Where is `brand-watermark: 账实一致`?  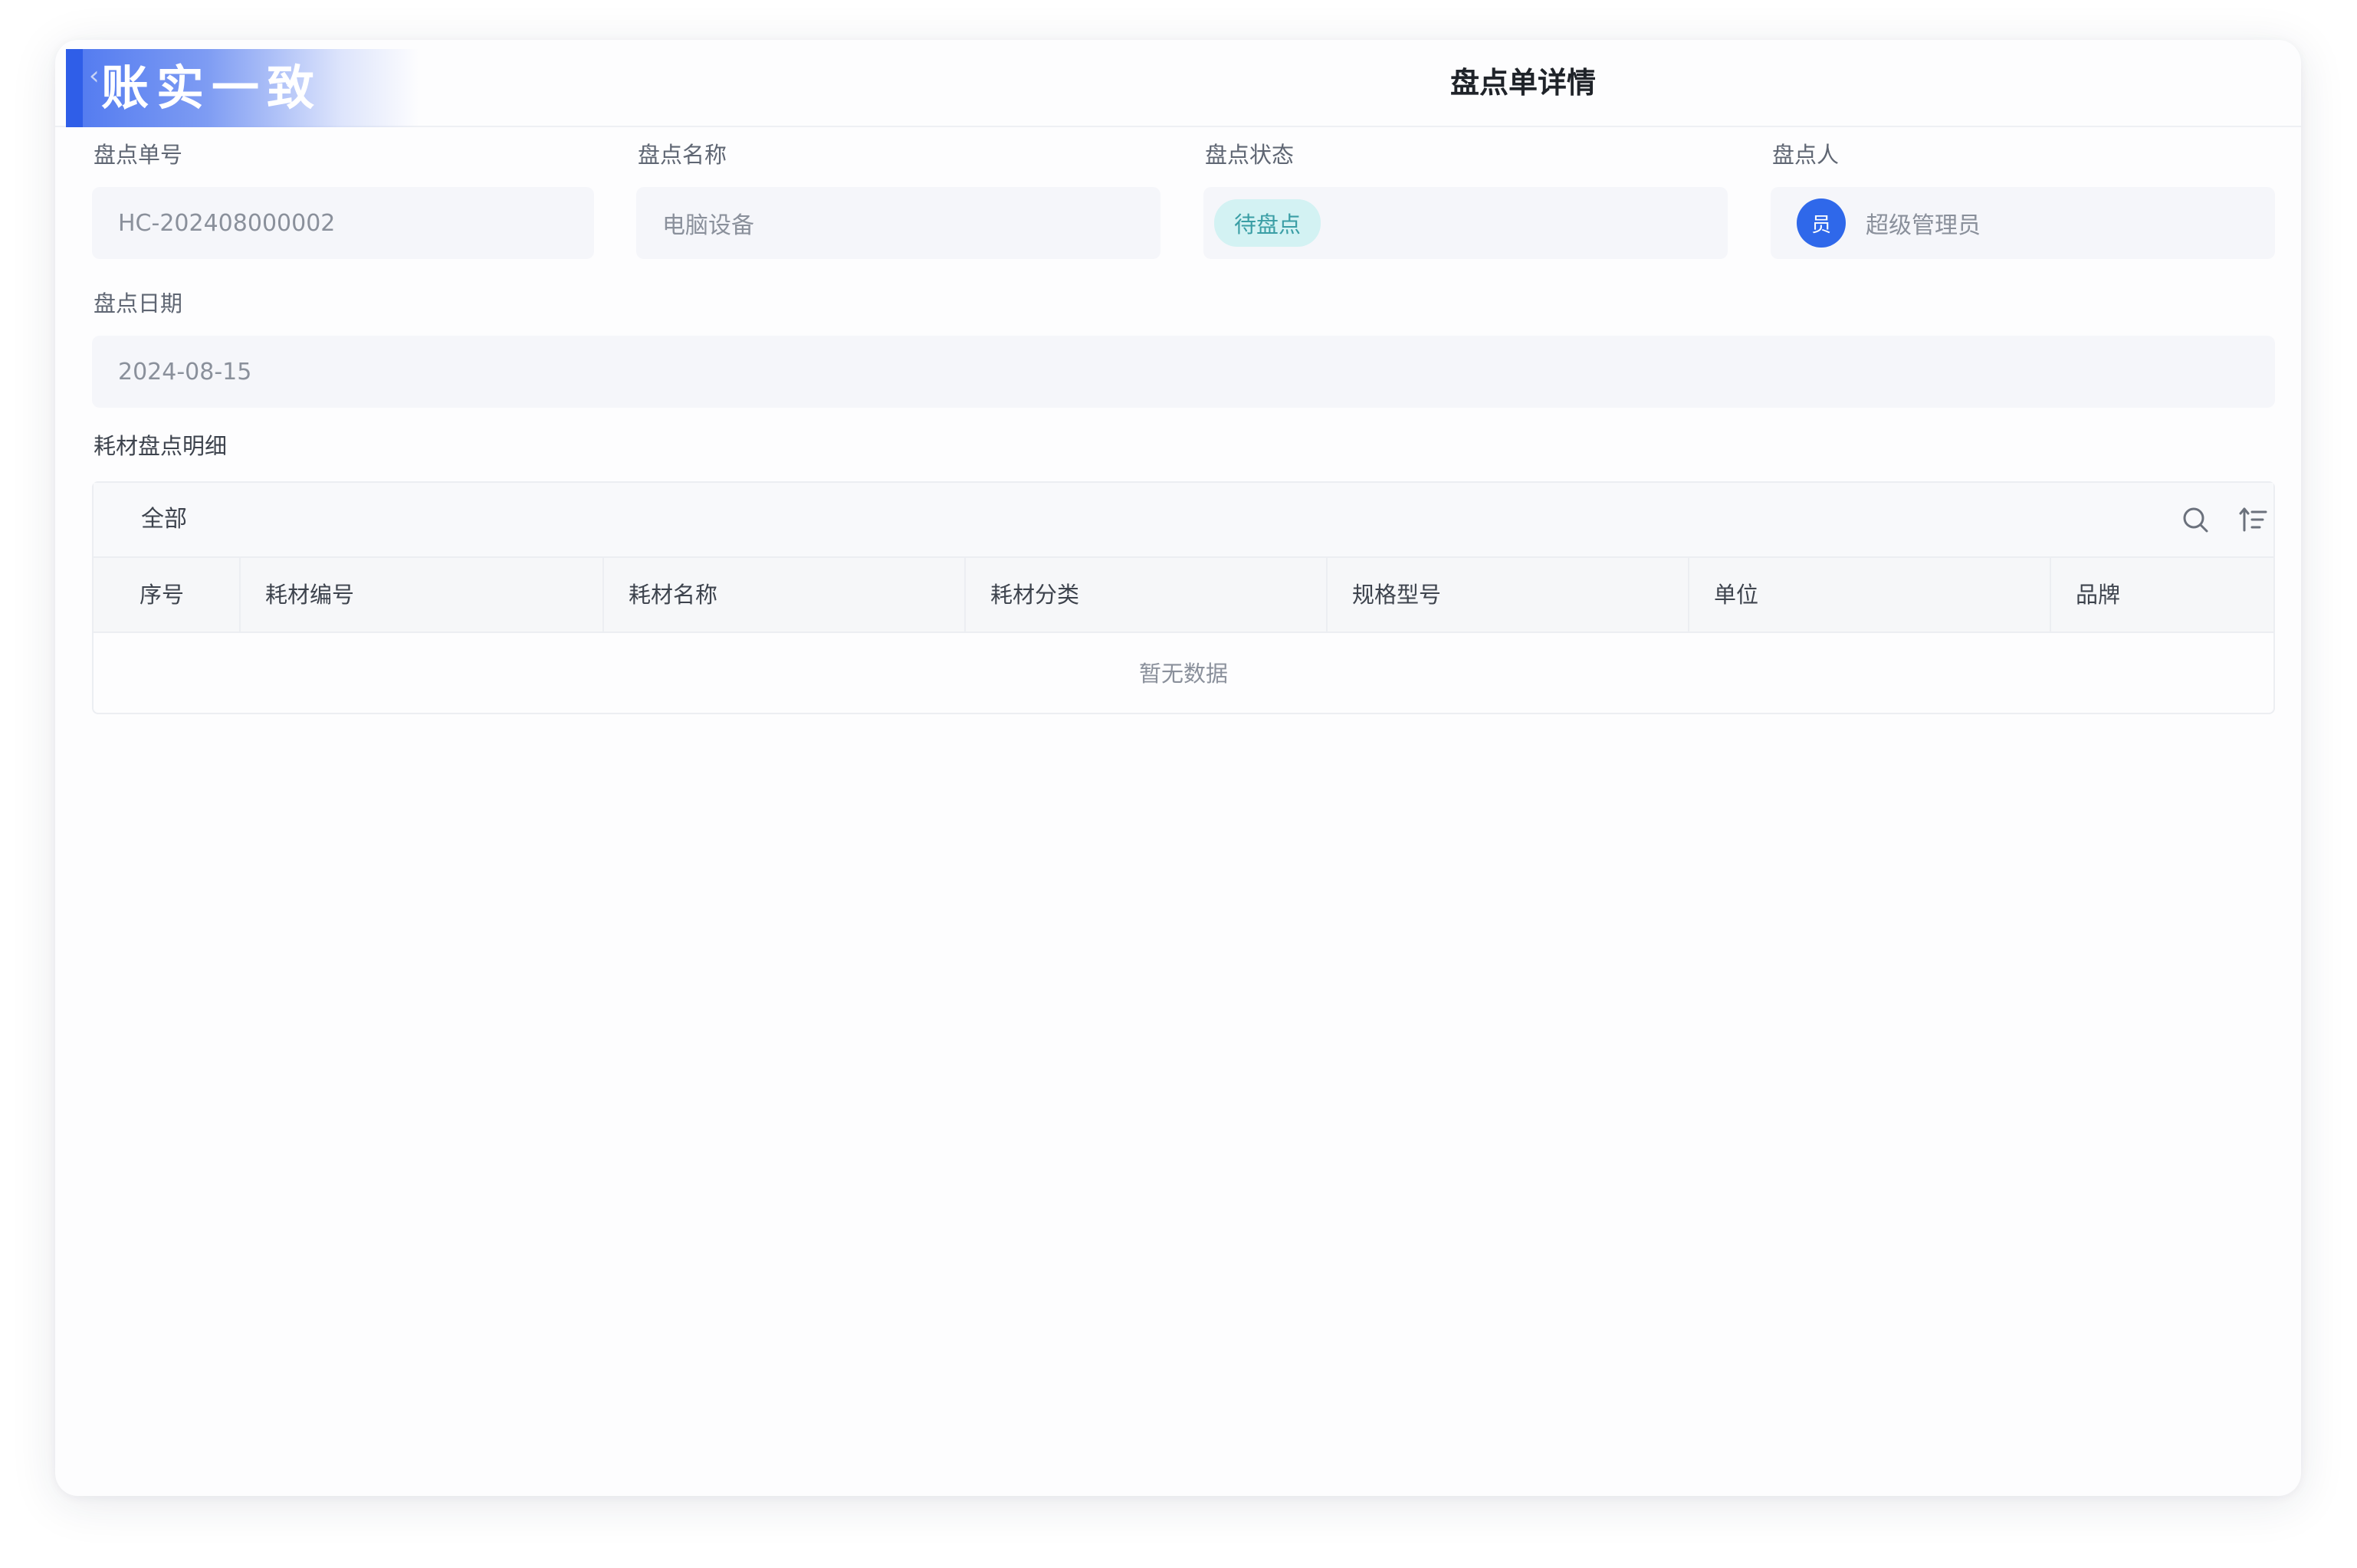 brand-watermark: 账实一致 is located at coordinates (212, 88).